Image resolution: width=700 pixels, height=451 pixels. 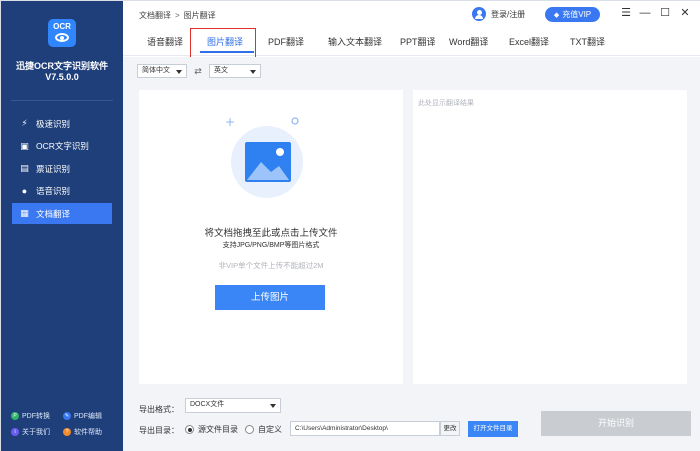 What do you see at coordinates (24, 145) in the screenshot?
I see `ocr-icon: ▣` at bounding box center [24, 145].